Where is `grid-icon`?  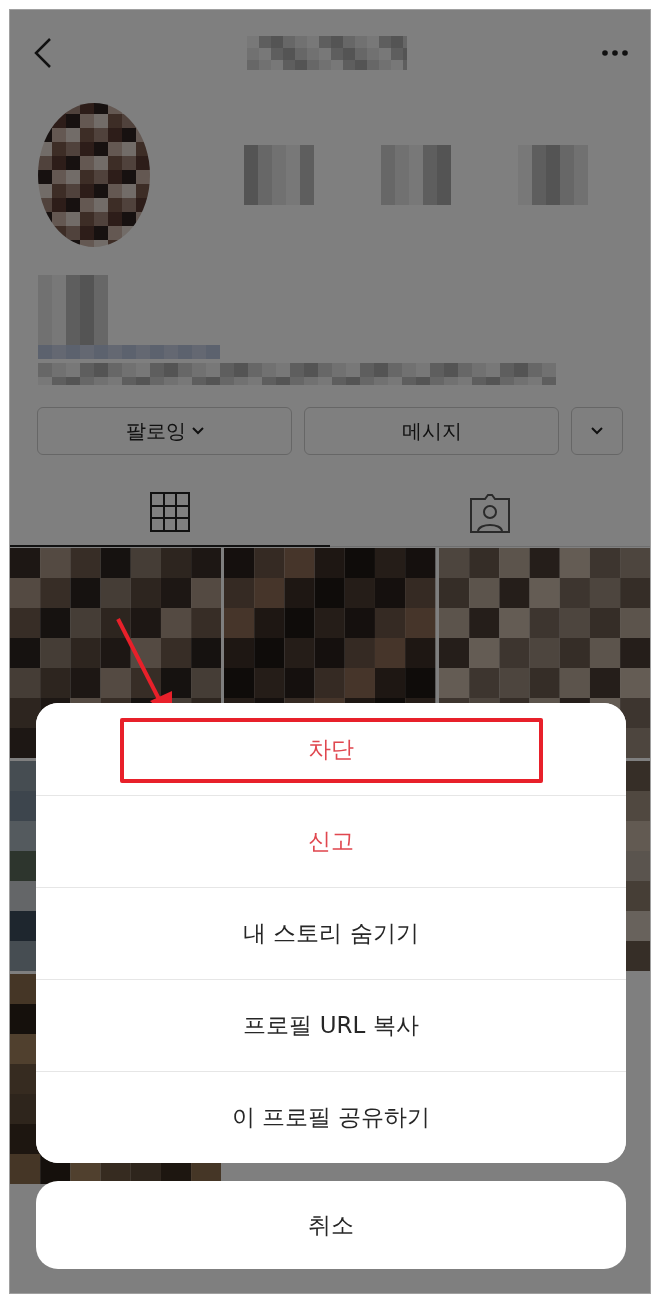
grid-icon is located at coordinates (170, 512).